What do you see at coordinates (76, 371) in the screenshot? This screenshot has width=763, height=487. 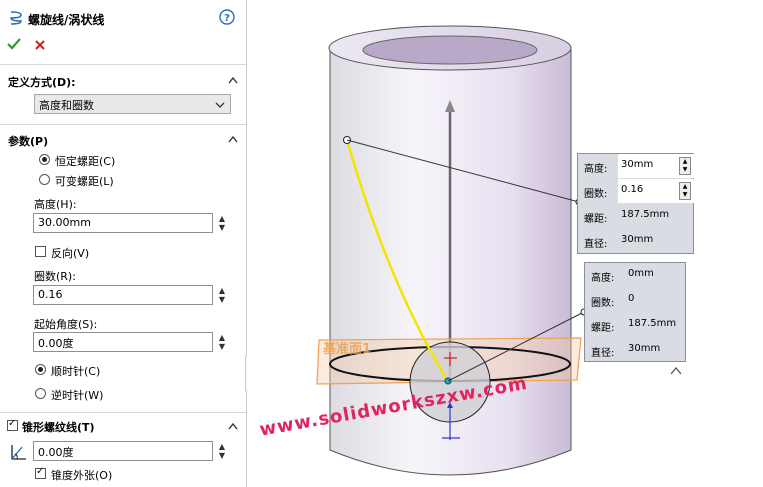 I see `clockwise-label: 顺时针(C)` at bounding box center [76, 371].